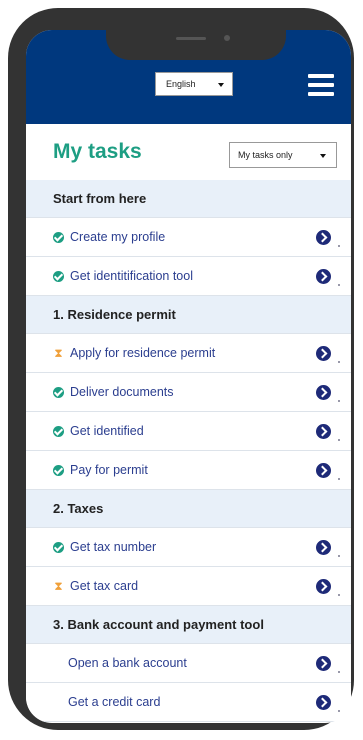 This screenshot has width=363, height=740. Describe the element at coordinates (188, 547) in the screenshot. I see `task-row: Get tax number` at that location.